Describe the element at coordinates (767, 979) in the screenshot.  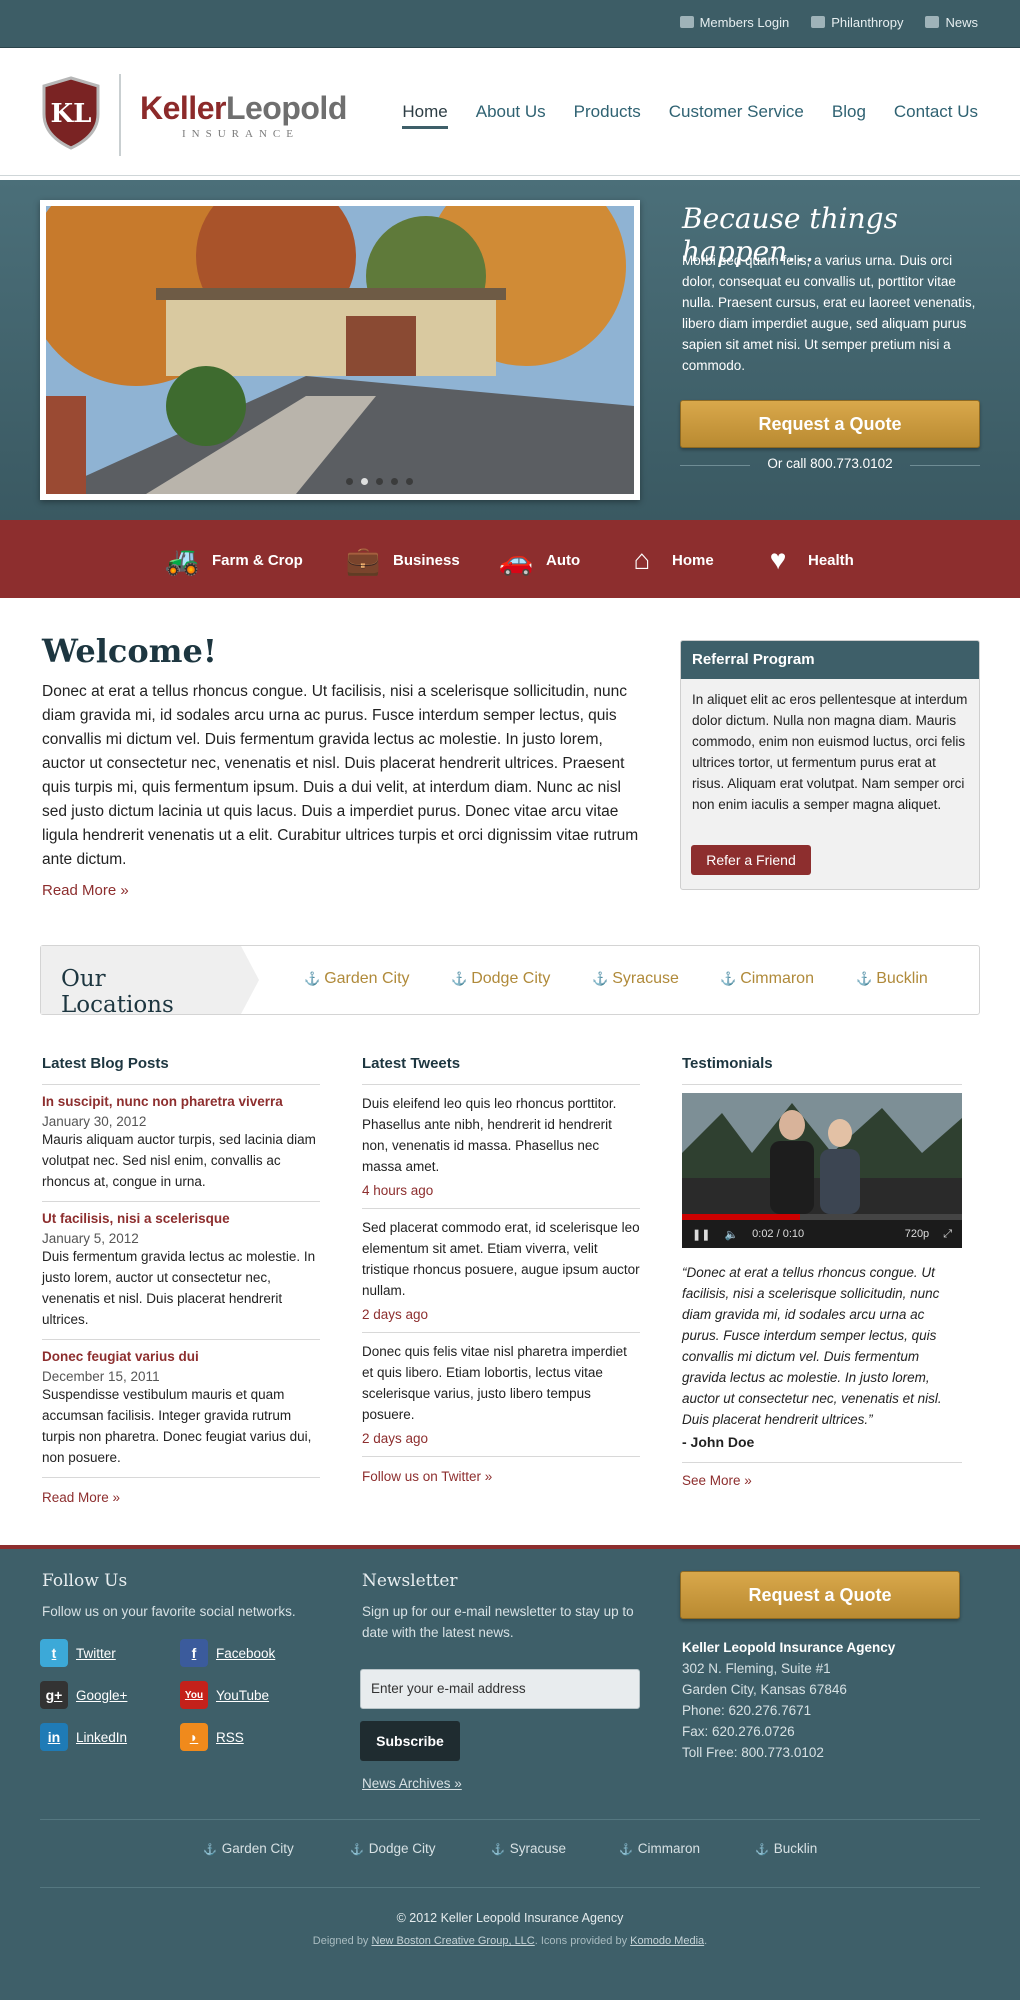
I see `location-cimmaron: Cimmaron` at that location.